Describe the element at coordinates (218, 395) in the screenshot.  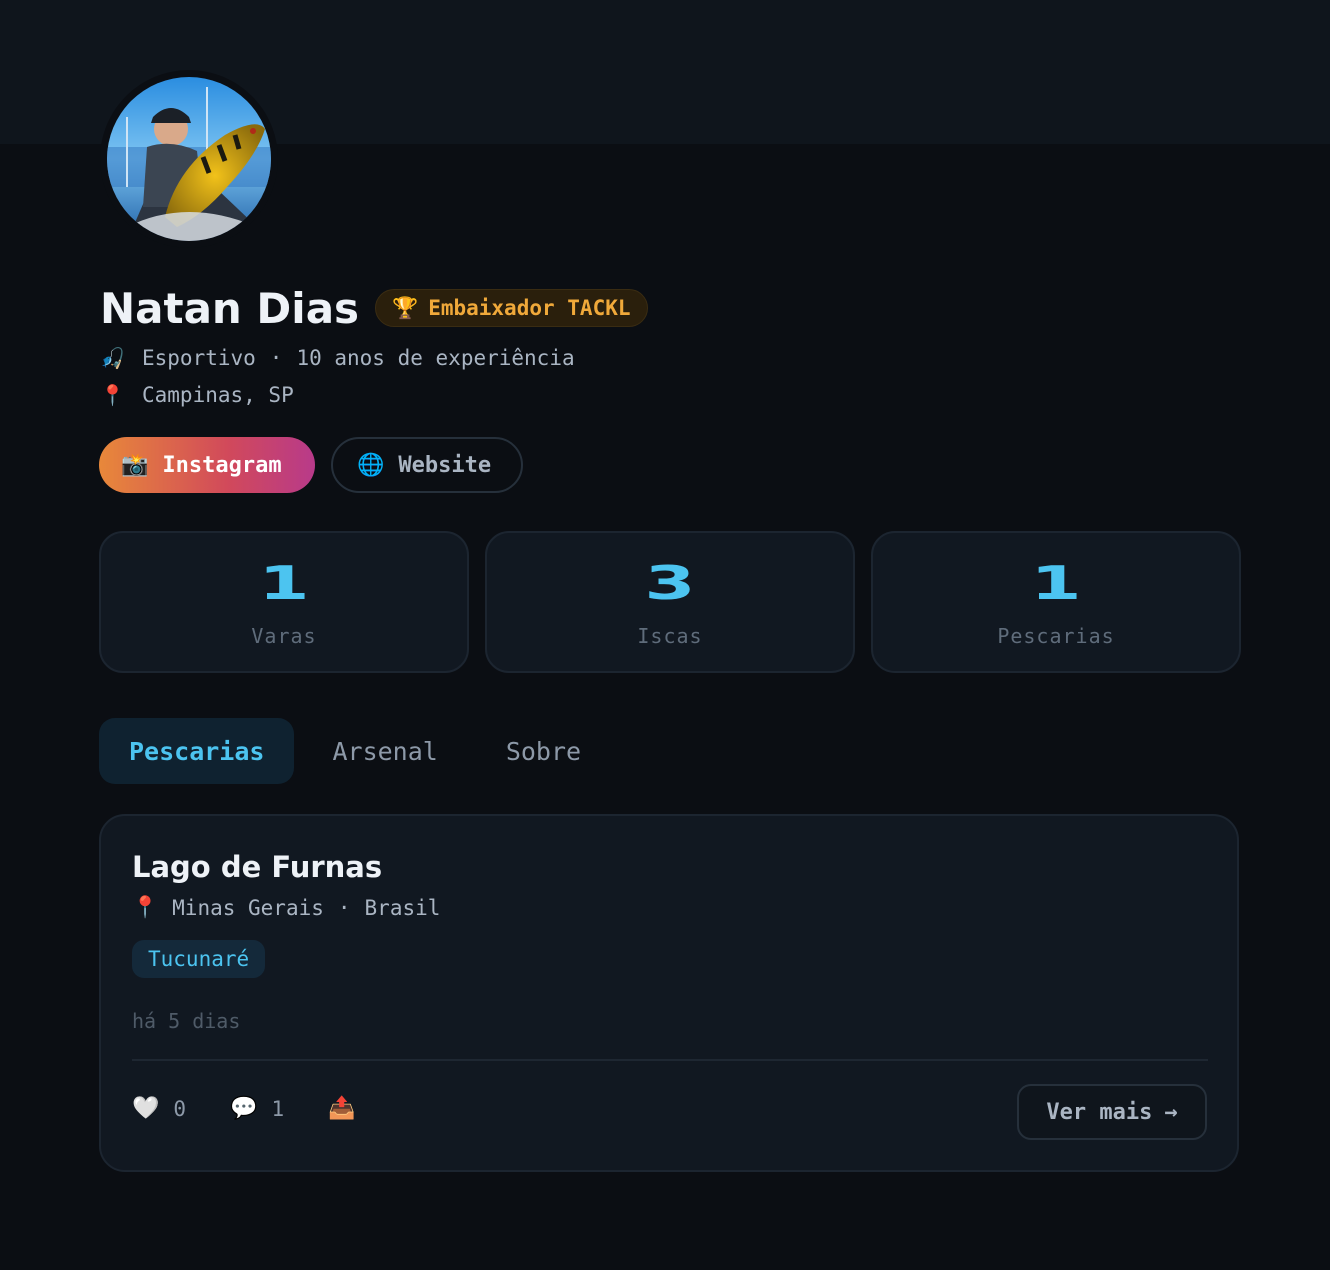
I see `profile-location: Campinas, SP` at that location.